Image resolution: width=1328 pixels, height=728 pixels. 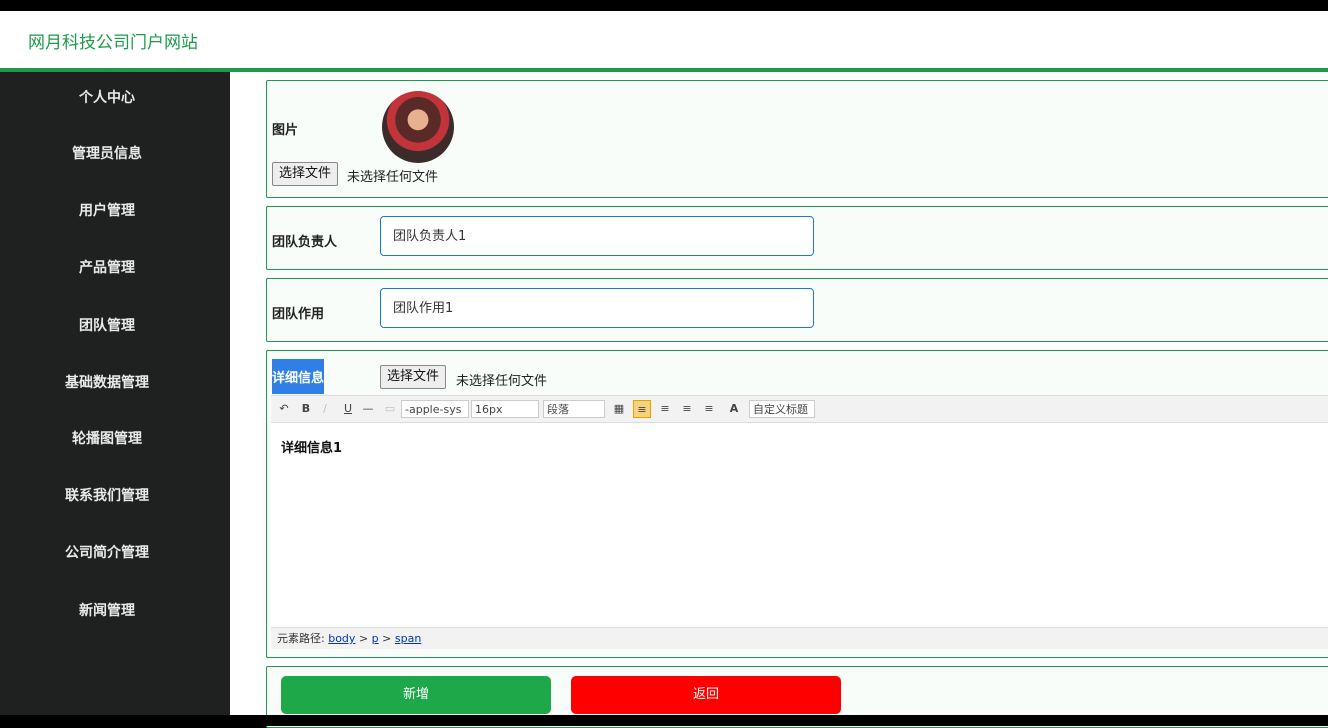 I want to click on image-panel: 图片 选择文件 未选择任何文件, so click(x=797, y=139).